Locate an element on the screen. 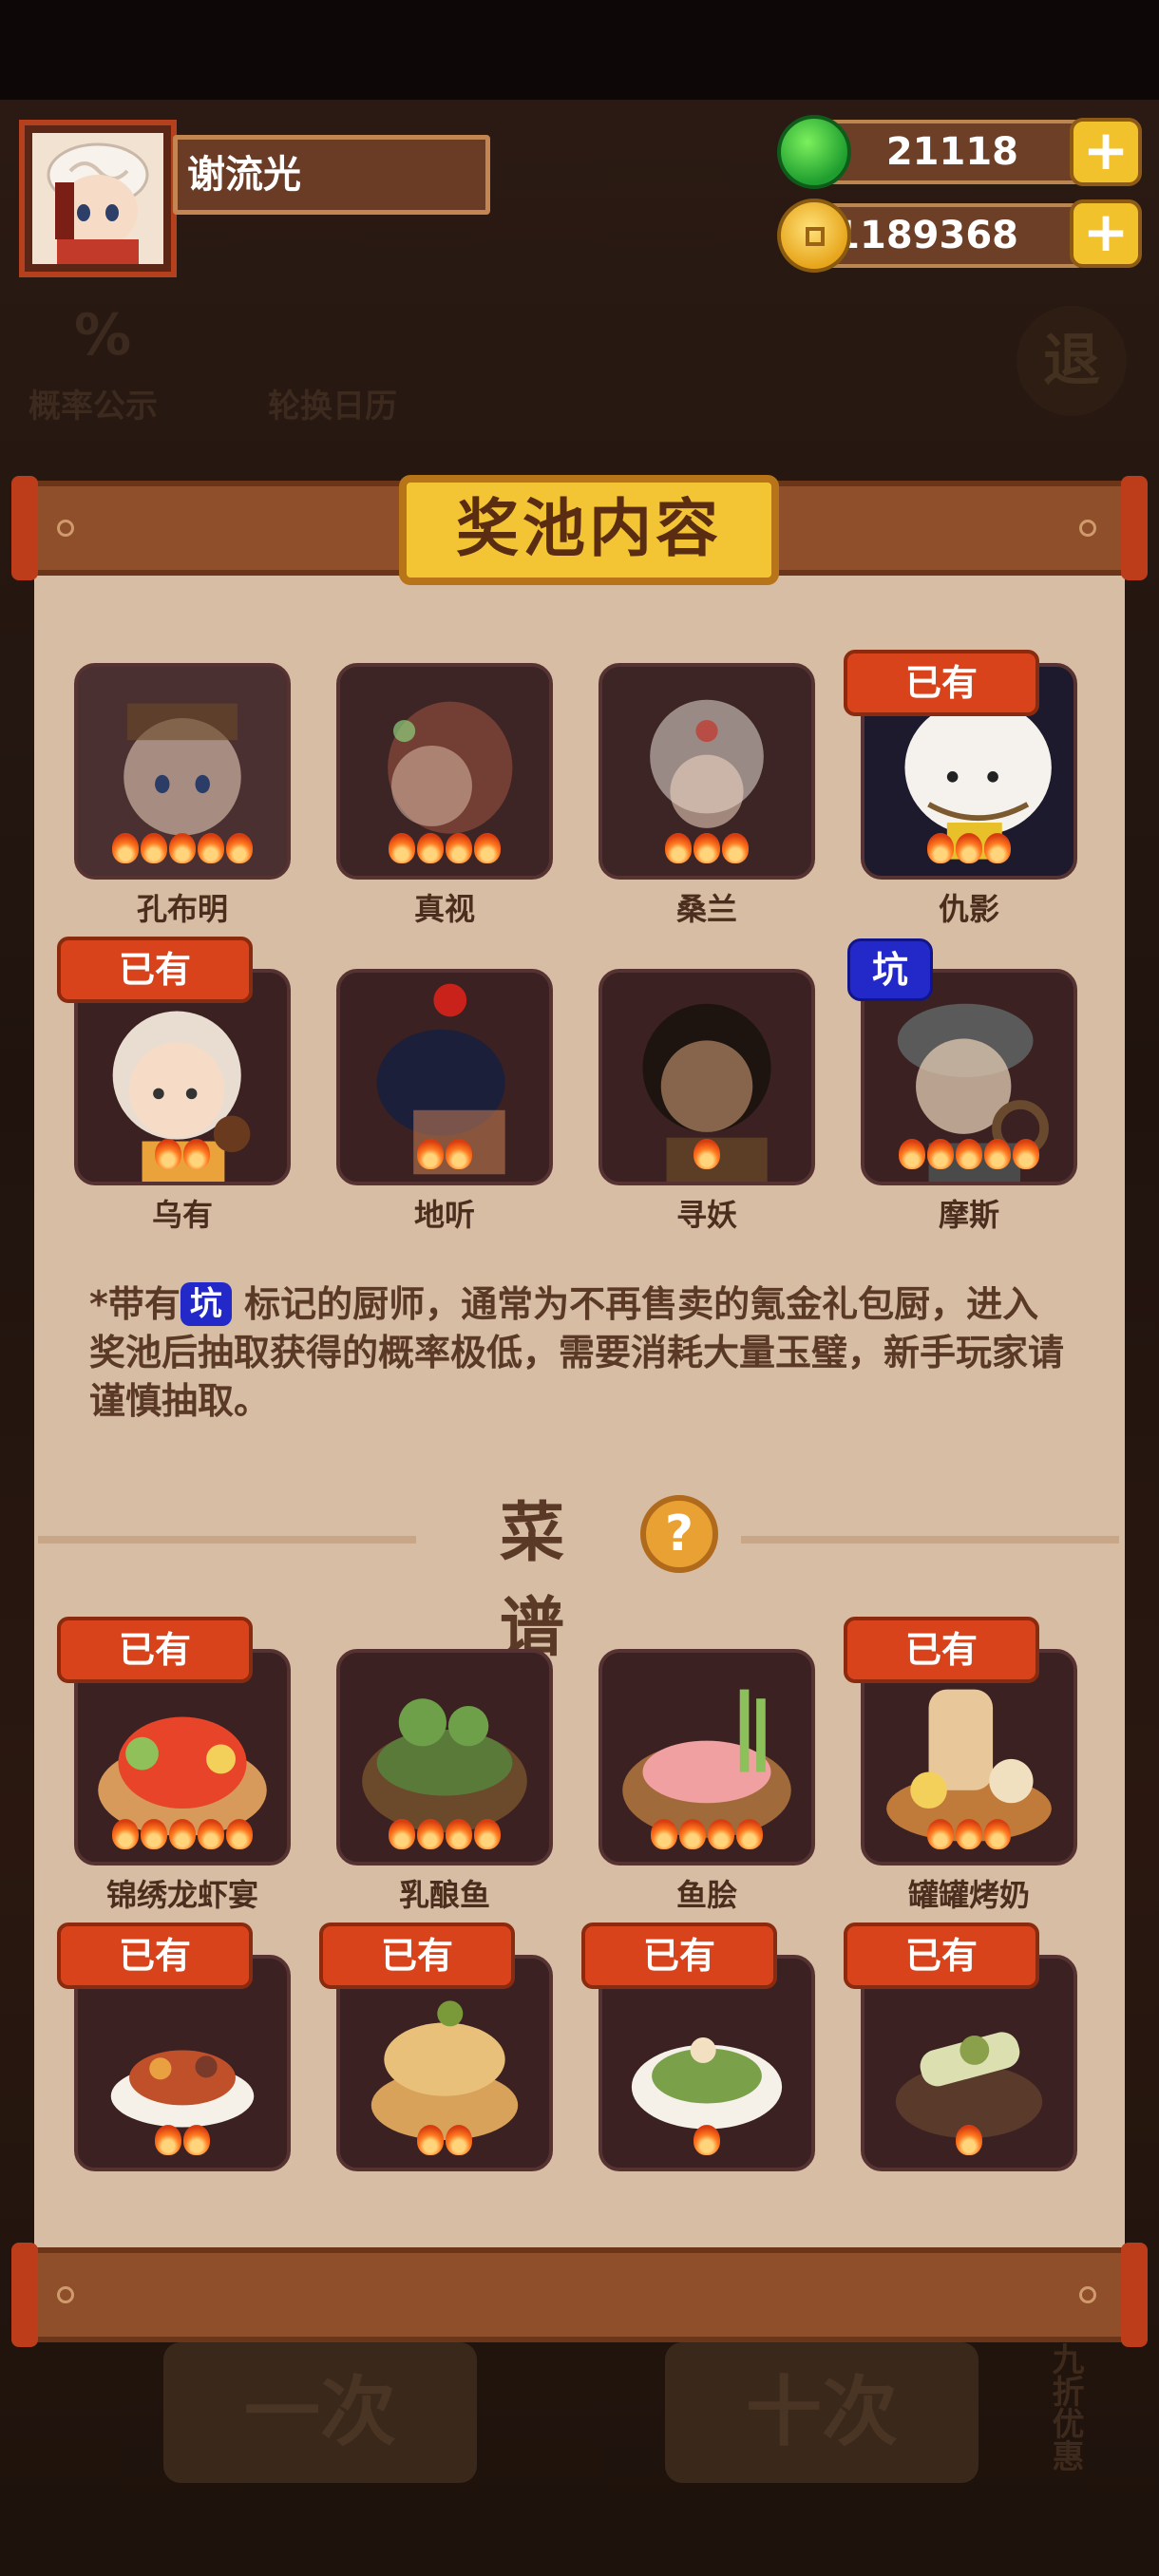 Image resolution: width=1159 pixels, height=2576 pixels. jade-icon is located at coordinates (814, 152).